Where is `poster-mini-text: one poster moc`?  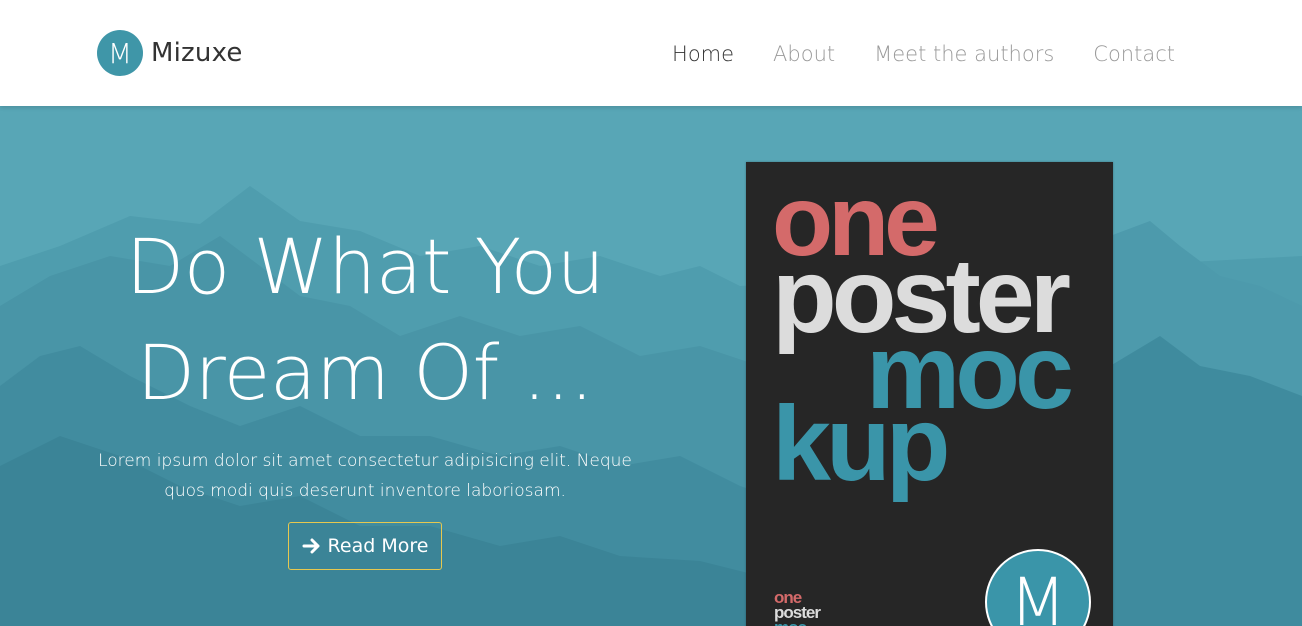
poster-mini-text: one poster moc is located at coordinates (797, 607).